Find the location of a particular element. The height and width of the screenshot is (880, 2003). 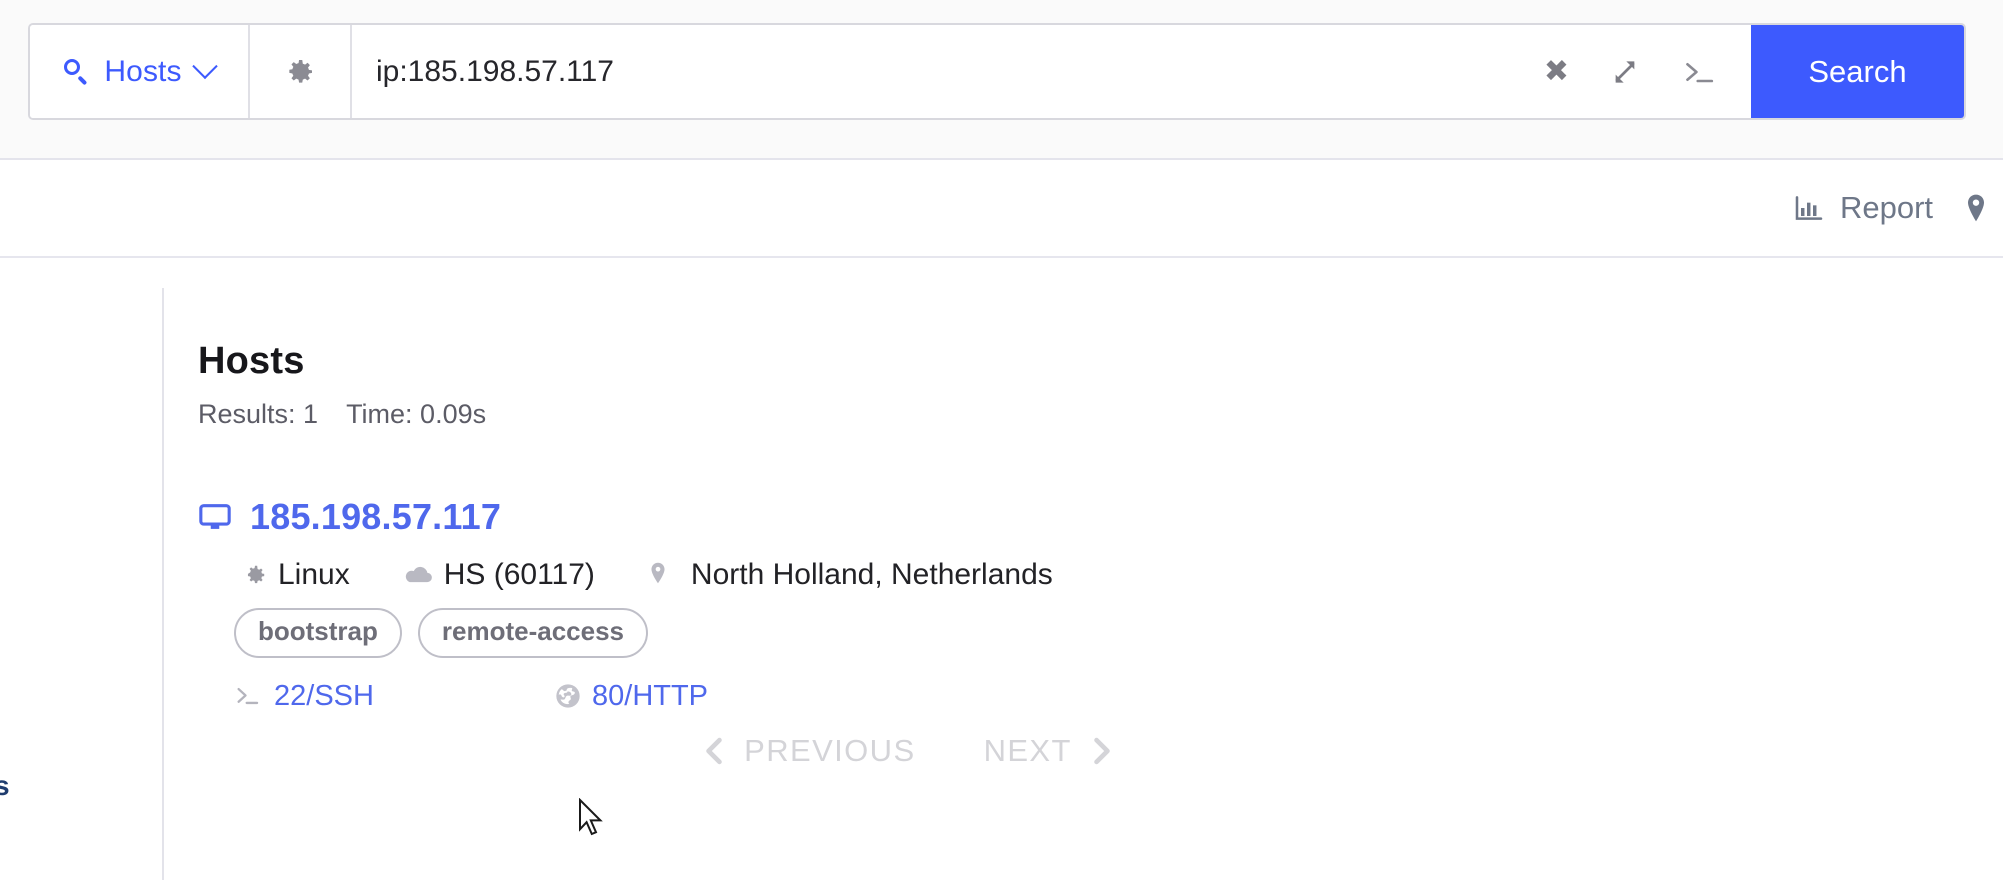

host-location-label: North Holland, Netherlands is located at coordinates (871, 574).